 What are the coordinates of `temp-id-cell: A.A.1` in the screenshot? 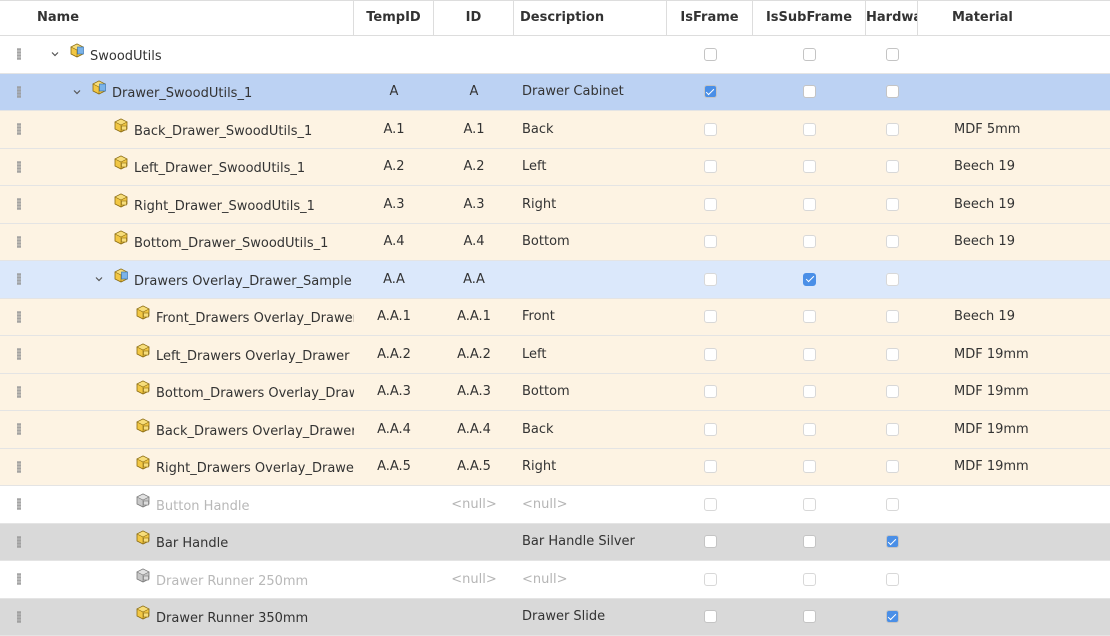 It's located at (394, 317).